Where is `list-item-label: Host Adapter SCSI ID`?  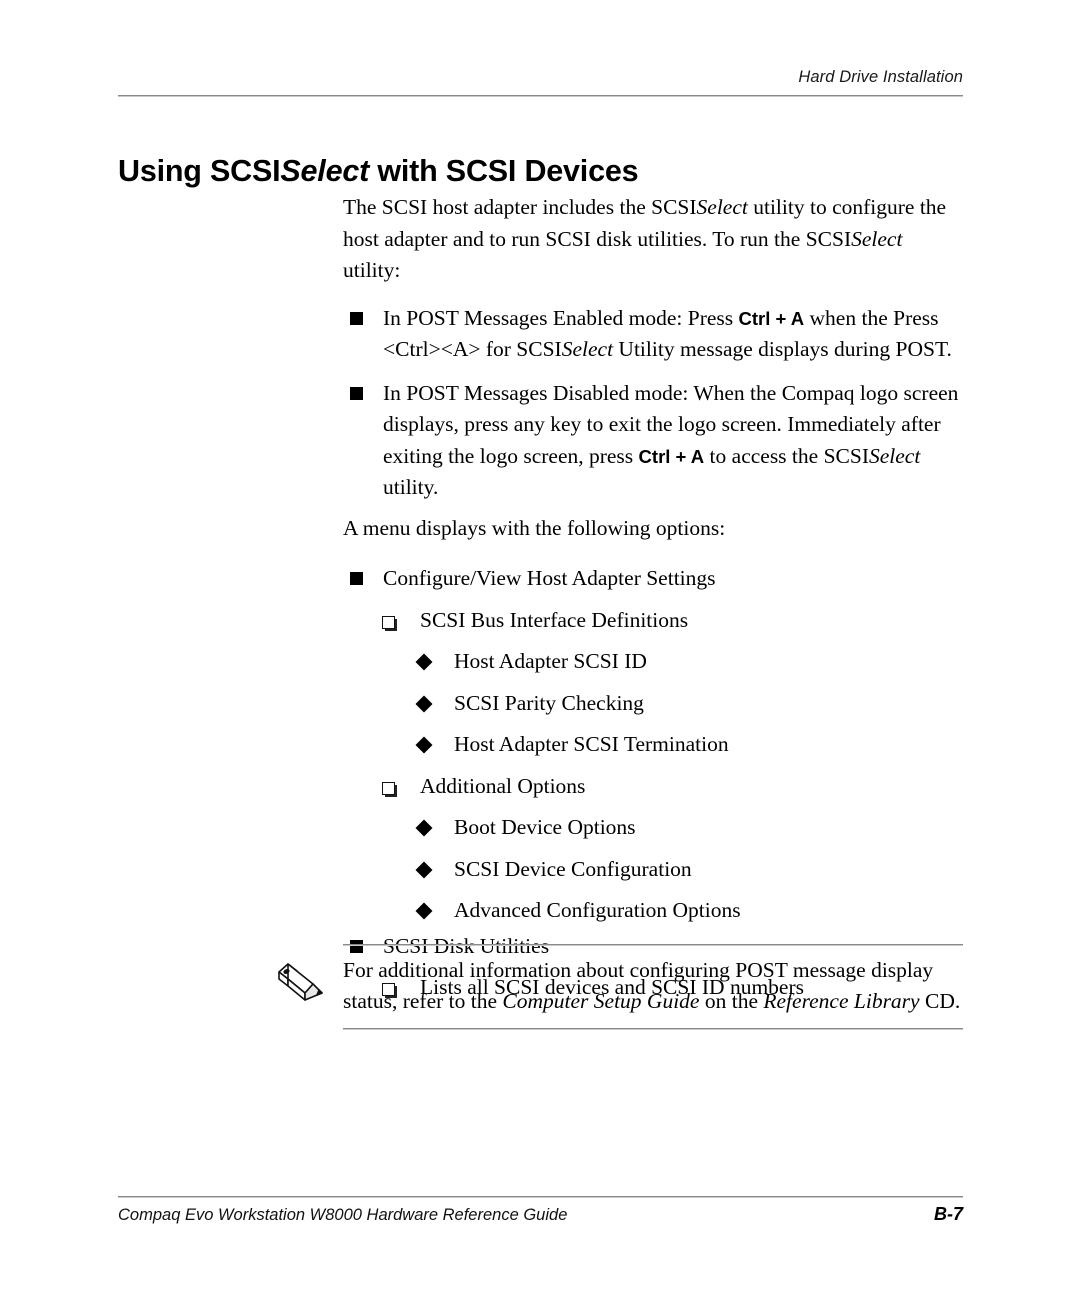 list-item-label: Host Adapter SCSI ID is located at coordinates (550, 661).